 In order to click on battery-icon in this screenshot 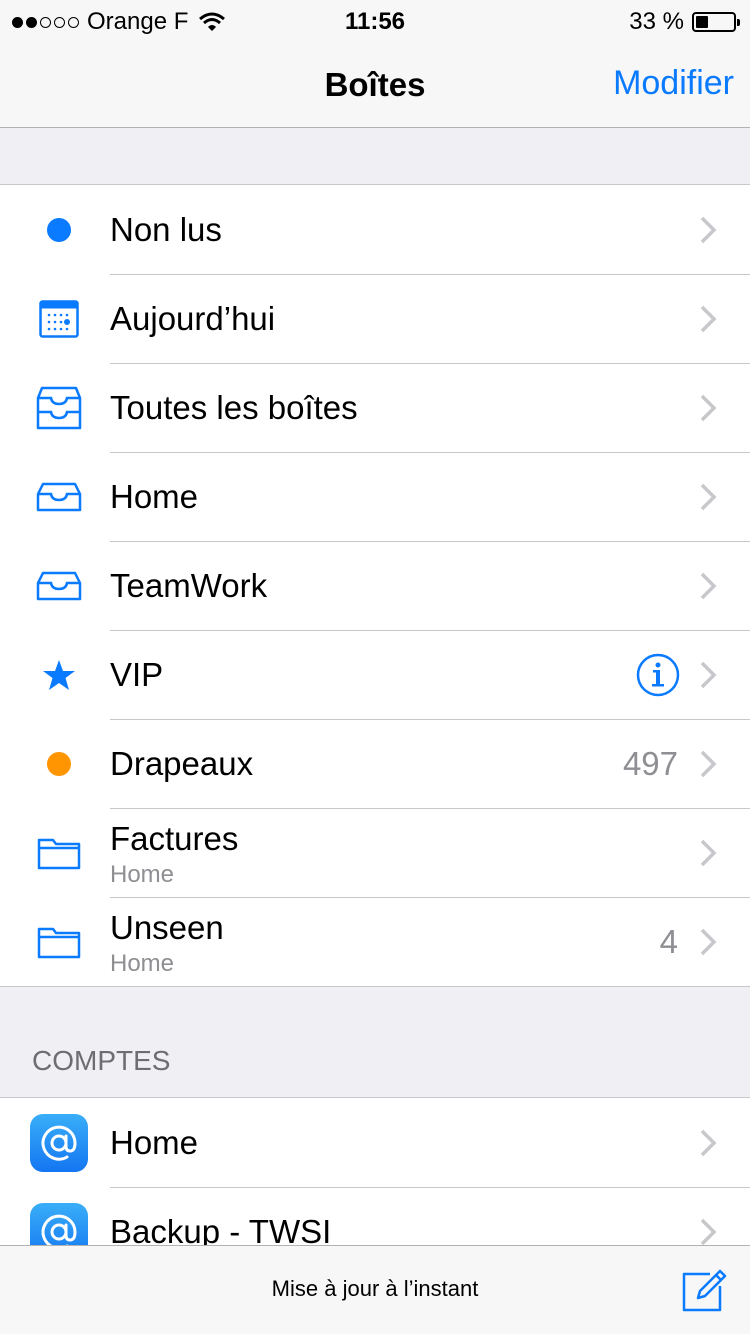, I will do `click(716, 22)`.